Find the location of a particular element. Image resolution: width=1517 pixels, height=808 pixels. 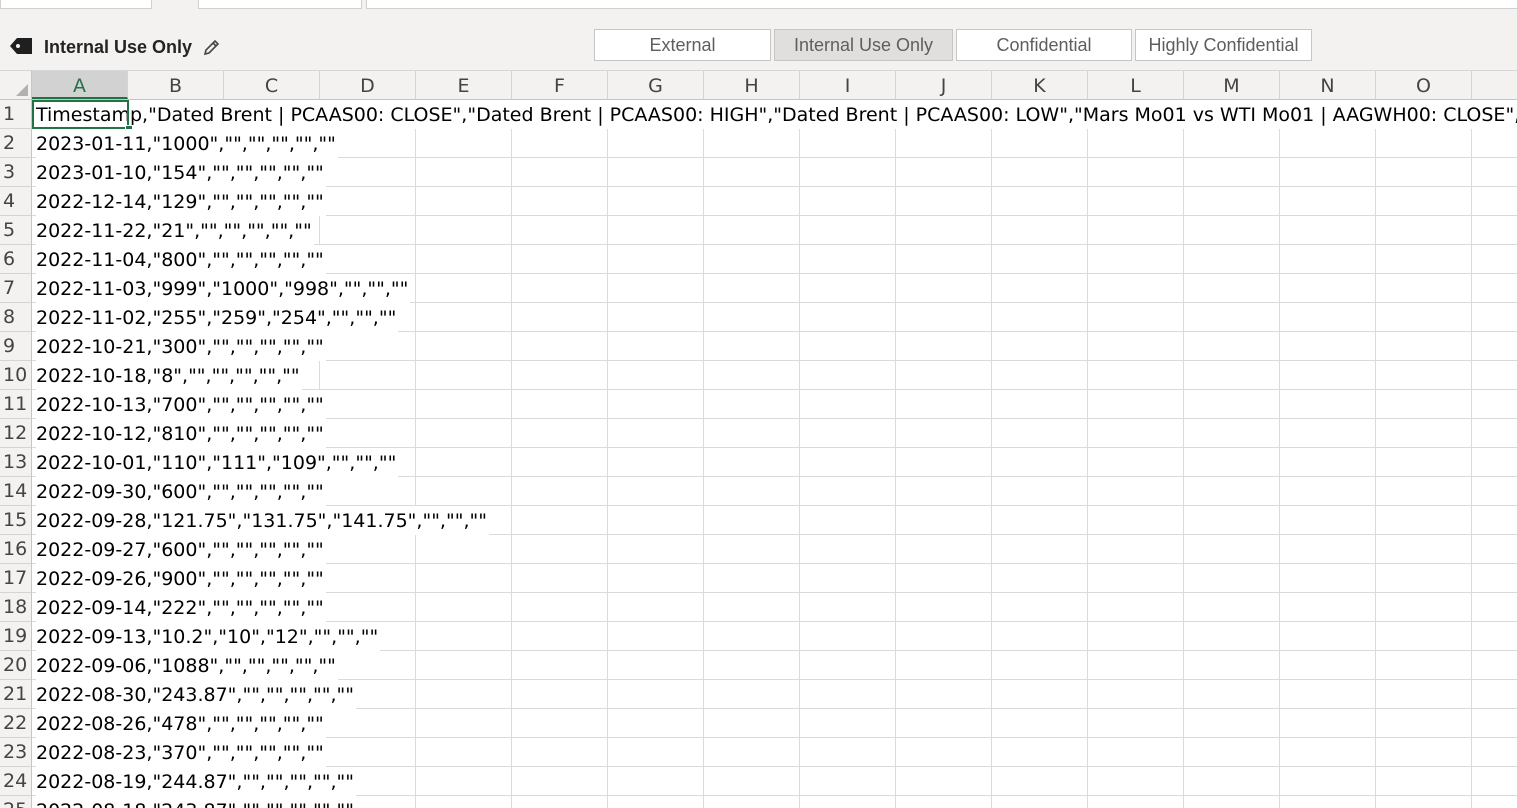

cell-a14: 2022-09-30,"600","","","","","" is located at coordinates (181, 491).